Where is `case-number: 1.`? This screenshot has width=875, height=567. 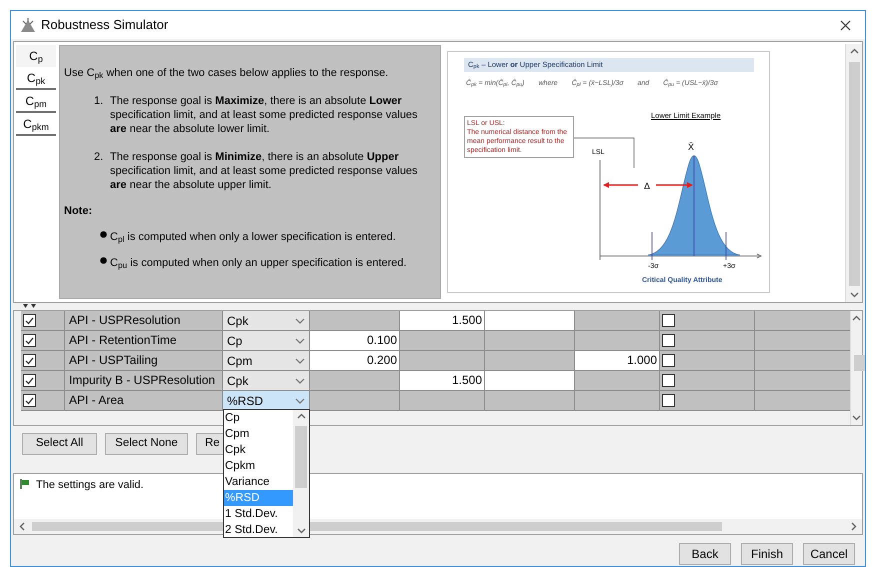 case-number: 1. is located at coordinates (99, 101).